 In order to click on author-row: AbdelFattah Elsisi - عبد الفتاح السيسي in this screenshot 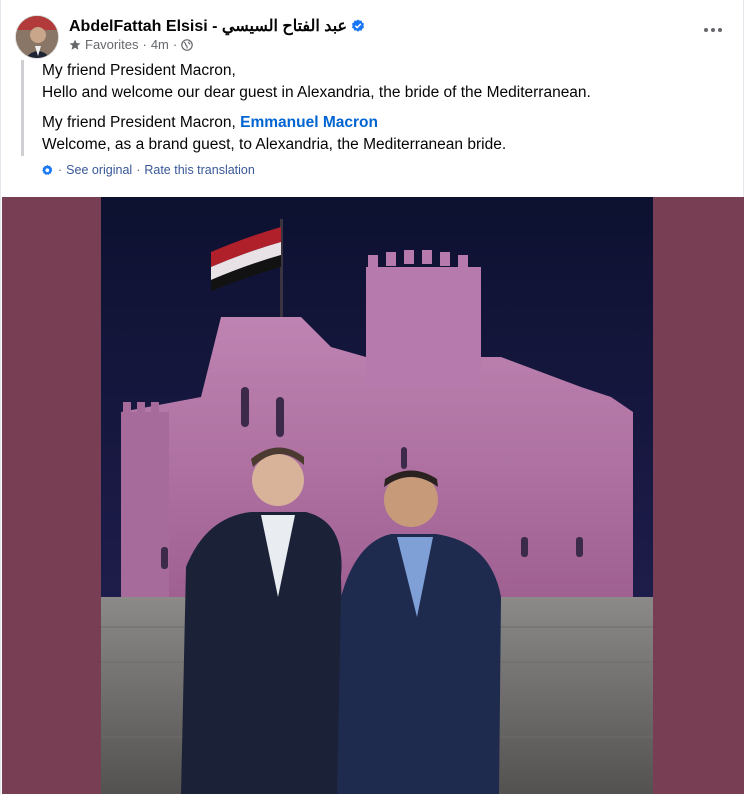, I will do `click(217, 26)`.